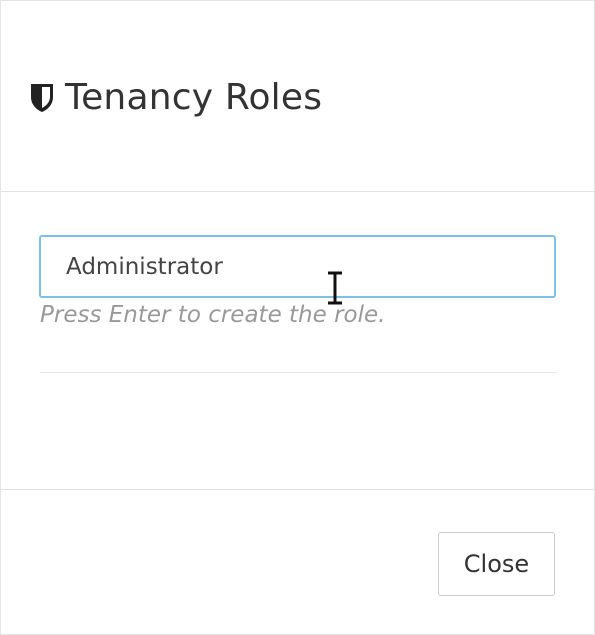 Image resolution: width=595 pixels, height=635 pixels. What do you see at coordinates (194, 97) in the screenshot?
I see `dialog-title: Tenancy Roles` at bounding box center [194, 97].